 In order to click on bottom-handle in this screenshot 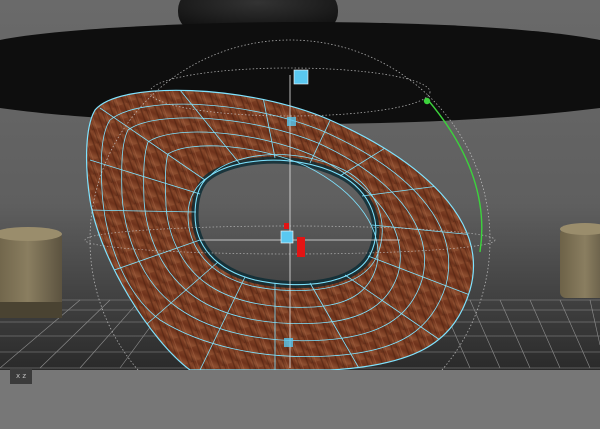, I will do `click(288, 342)`.